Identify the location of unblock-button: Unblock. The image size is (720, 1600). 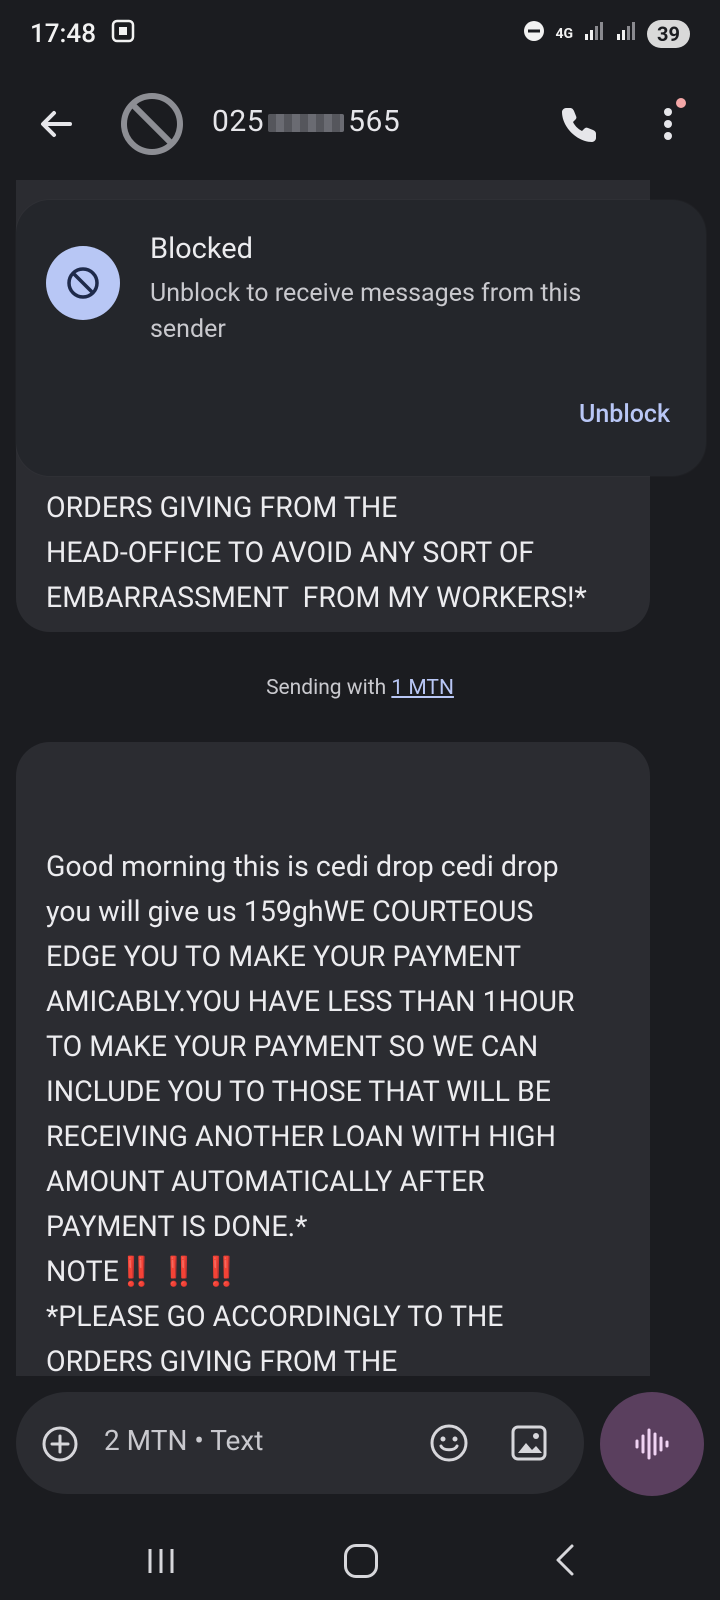
(624, 414).